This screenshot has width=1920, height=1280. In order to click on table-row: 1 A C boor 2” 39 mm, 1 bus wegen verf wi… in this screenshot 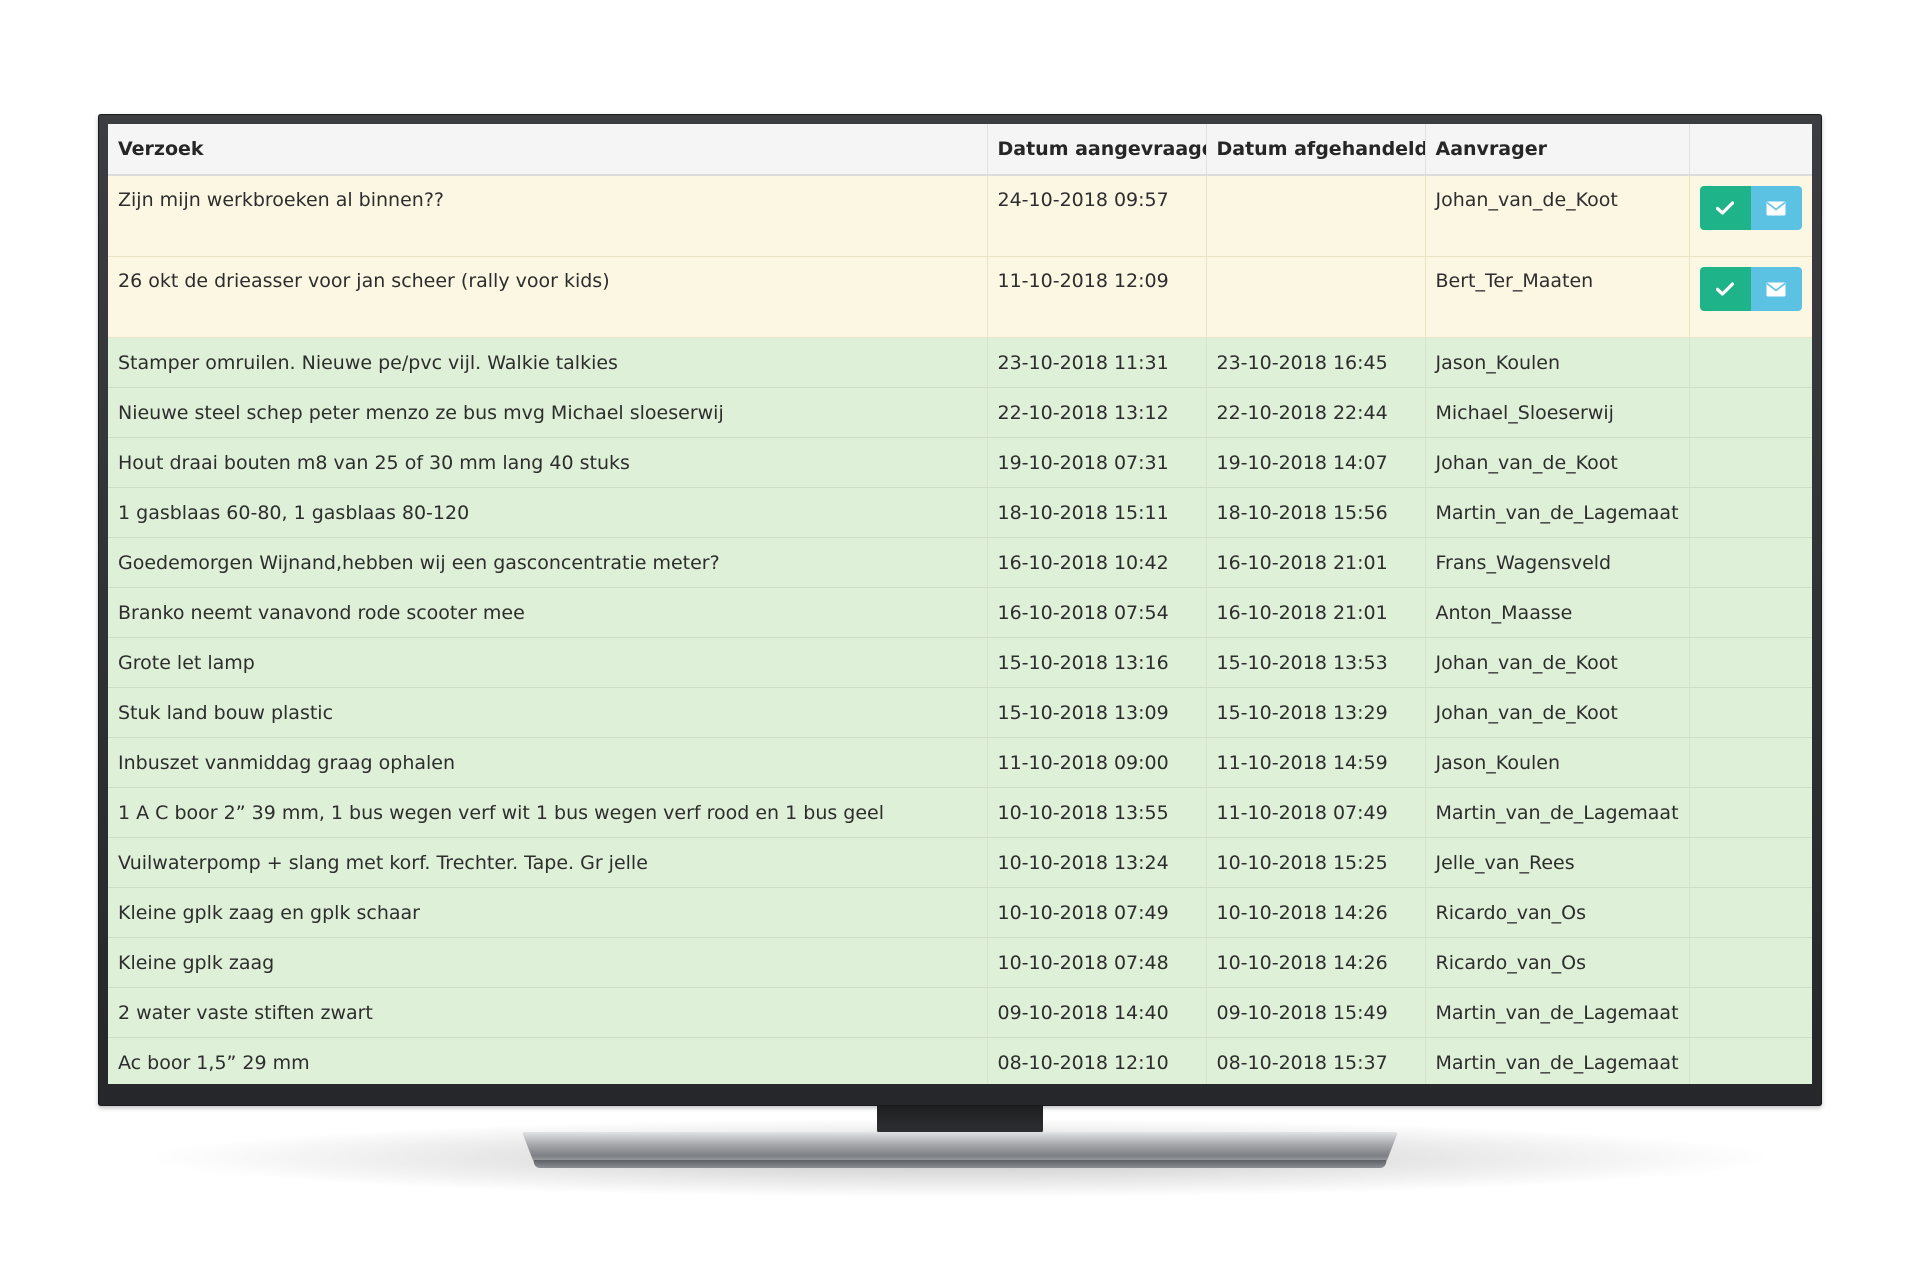, I will do `click(960, 812)`.